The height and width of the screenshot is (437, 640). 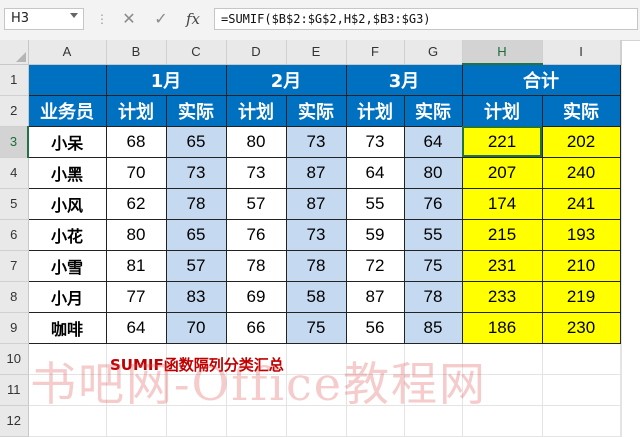 What do you see at coordinates (433, 141) in the screenshot?
I see `actual-cell: 64` at bounding box center [433, 141].